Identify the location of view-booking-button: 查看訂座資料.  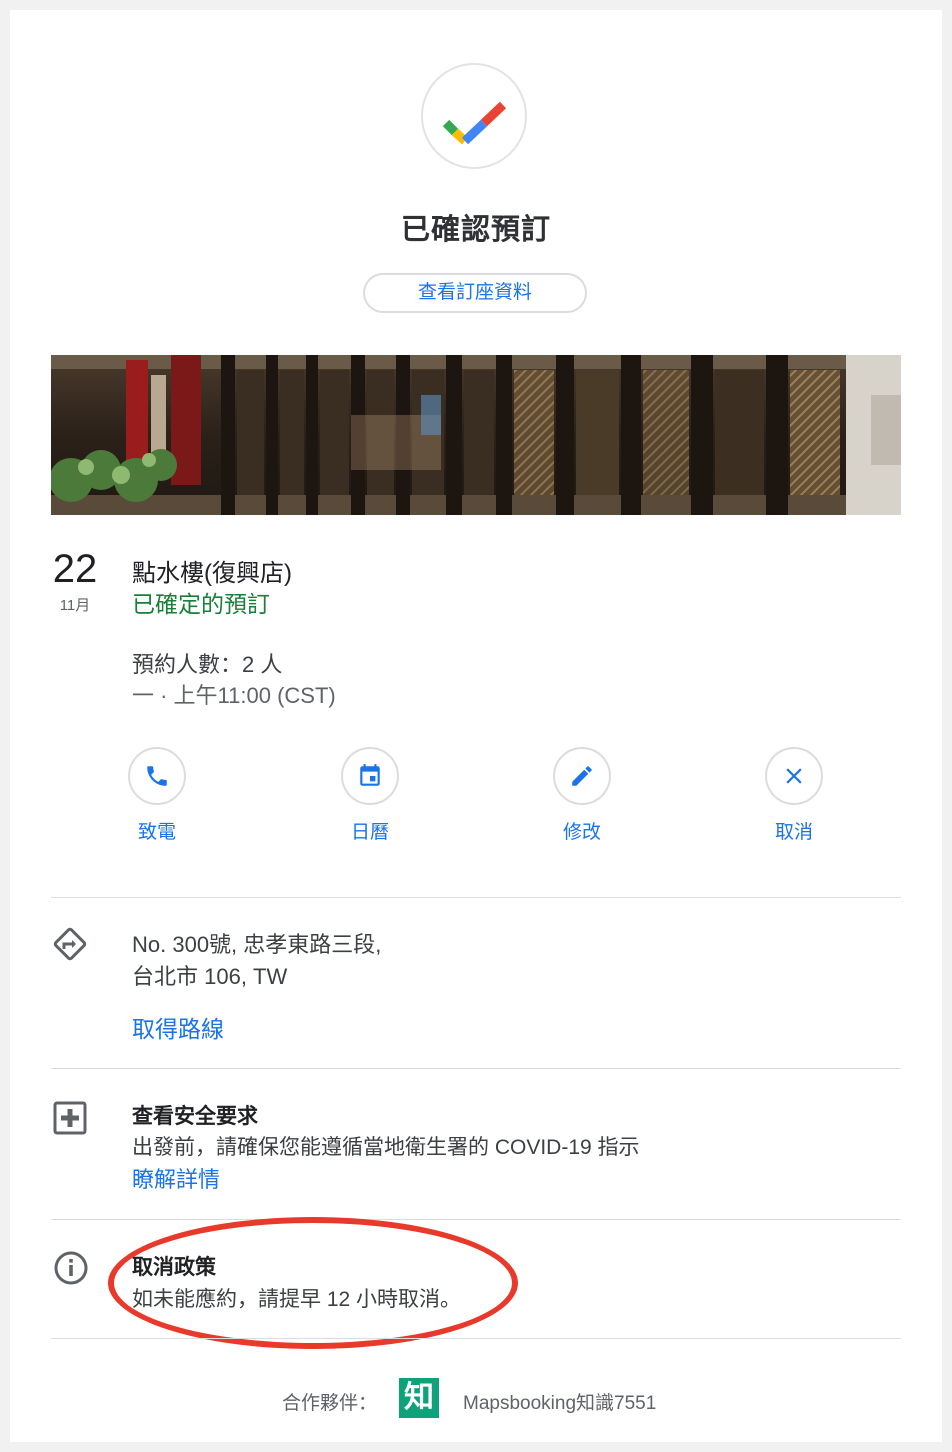
(475, 293).